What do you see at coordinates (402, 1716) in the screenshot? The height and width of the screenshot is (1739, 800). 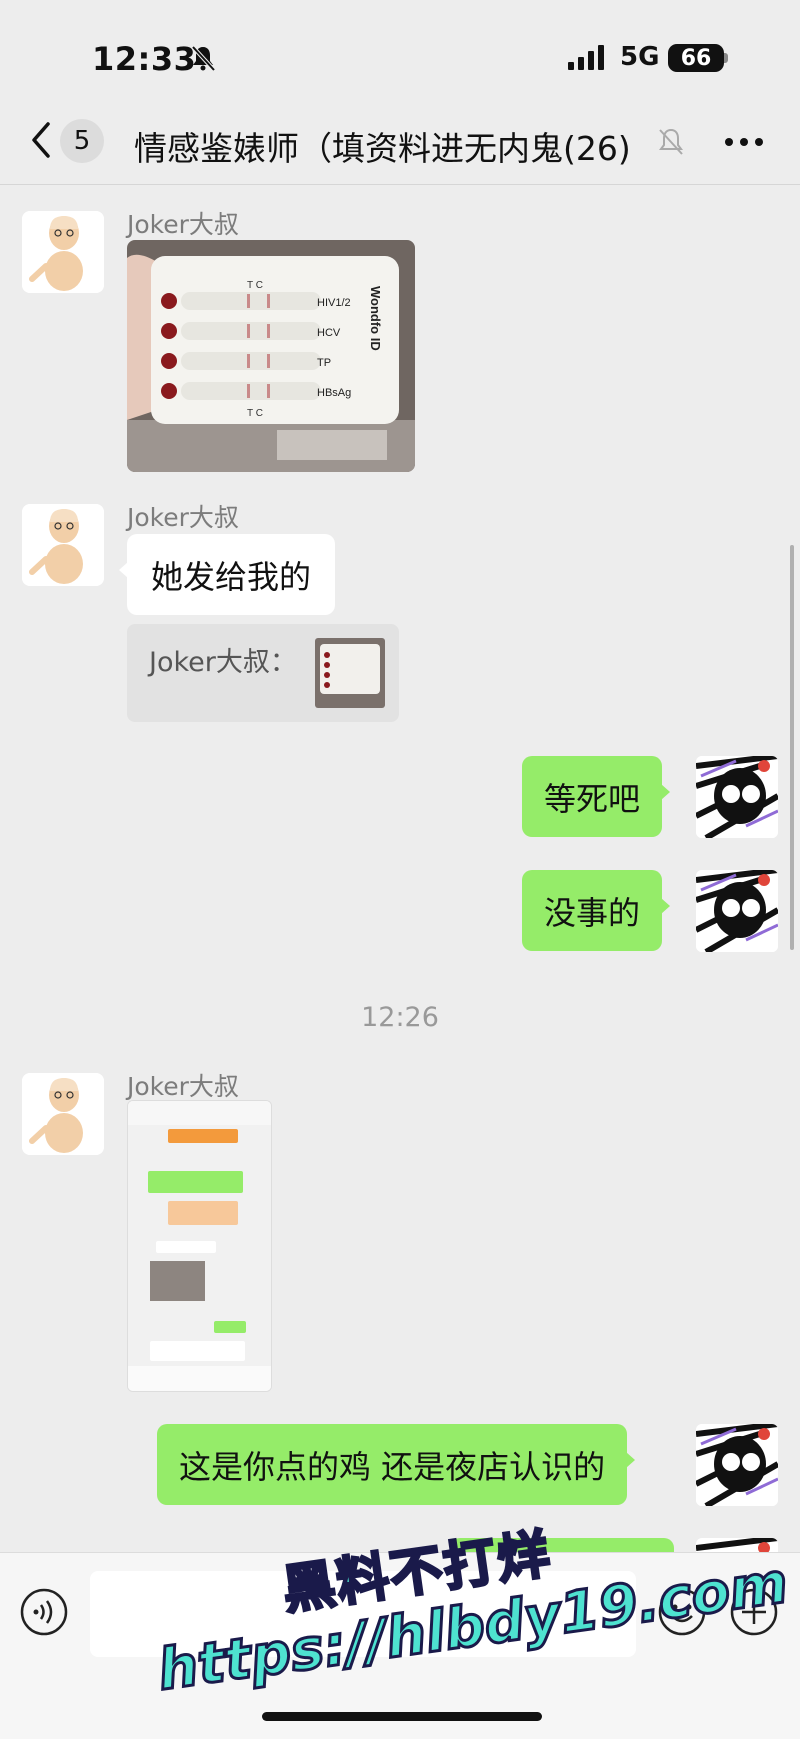 I see `home-indicator` at bounding box center [402, 1716].